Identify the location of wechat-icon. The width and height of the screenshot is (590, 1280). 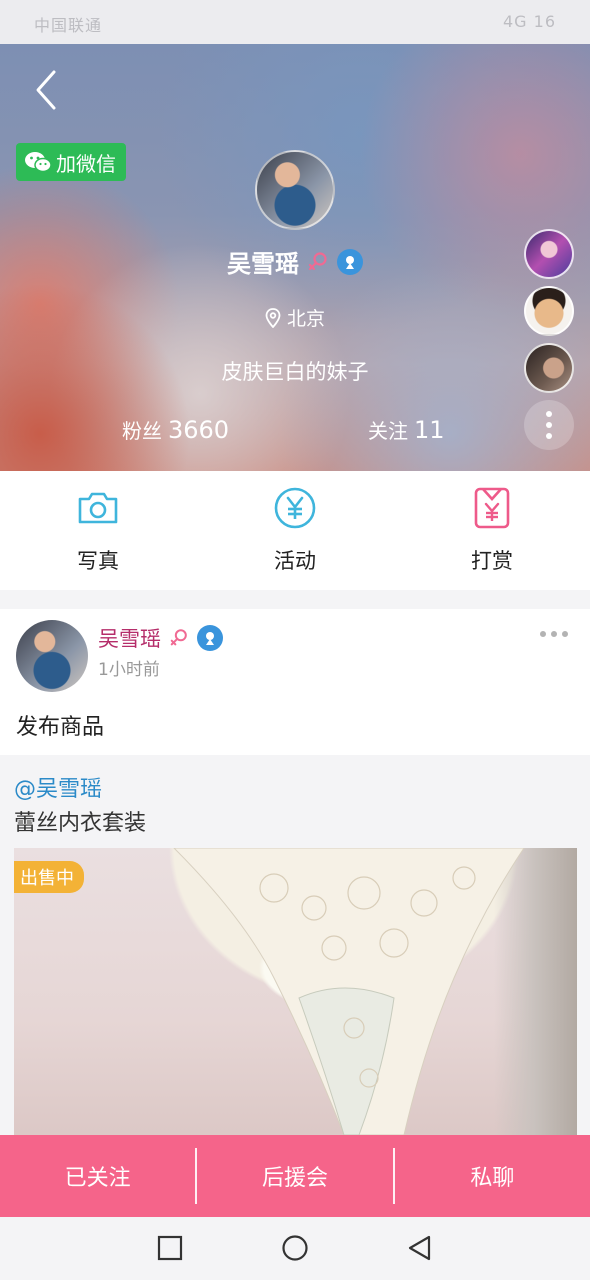
(38, 162).